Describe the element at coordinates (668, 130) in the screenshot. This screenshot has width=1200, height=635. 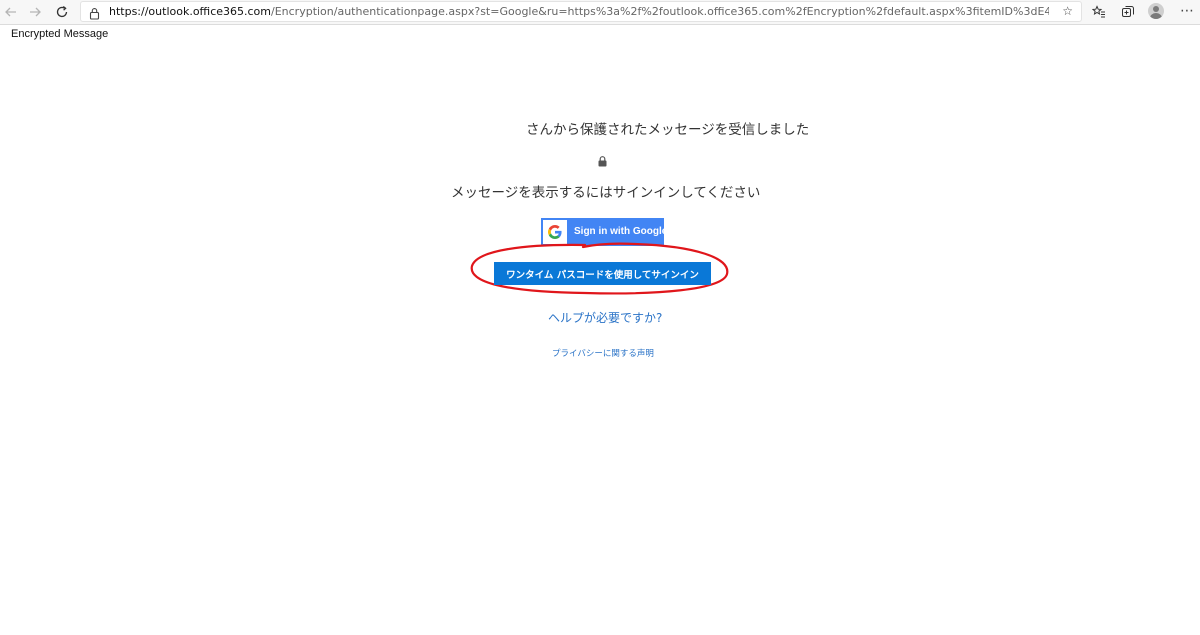
I see `headline-text: さんから保護されたメッセージを受信しました` at that location.